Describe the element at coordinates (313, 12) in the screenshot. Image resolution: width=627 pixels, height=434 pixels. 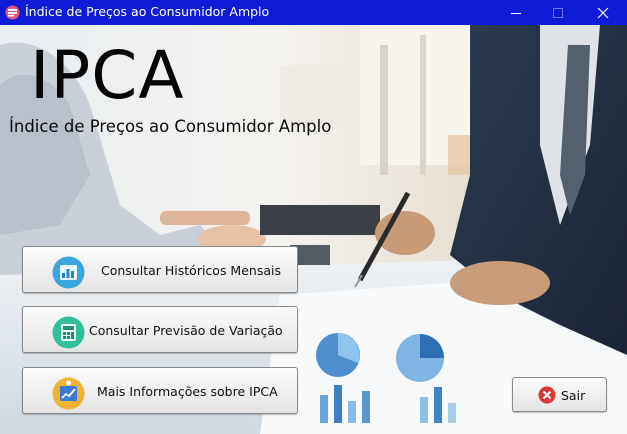
I see `title-bar: Índice de Preços ao Consumidor Amplo` at that location.